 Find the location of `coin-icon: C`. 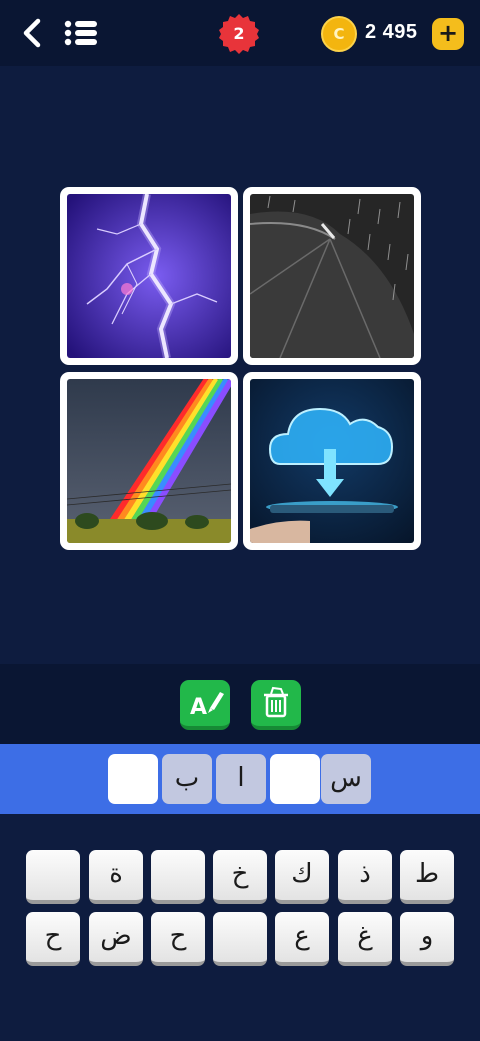

coin-icon: C is located at coordinates (339, 34).